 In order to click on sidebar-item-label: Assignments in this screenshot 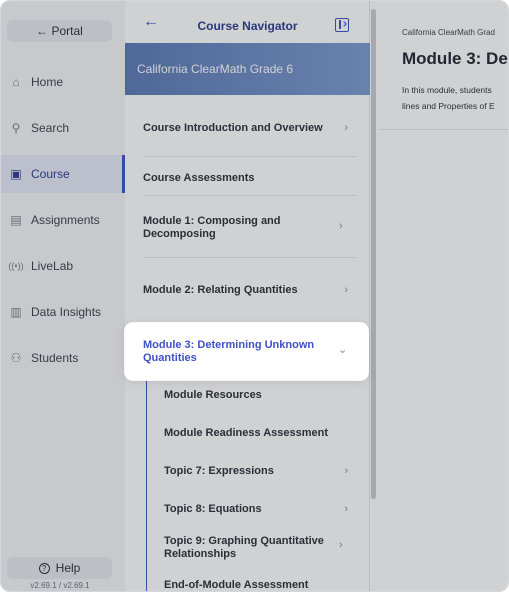, I will do `click(65, 220)`.